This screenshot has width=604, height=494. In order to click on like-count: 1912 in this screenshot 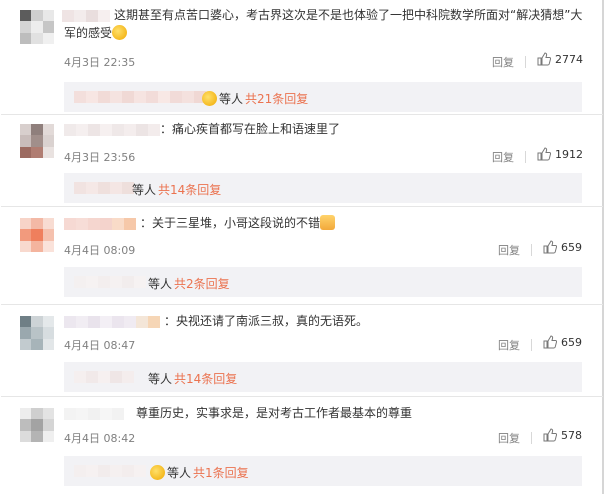, I will do `click(569, 154)`.